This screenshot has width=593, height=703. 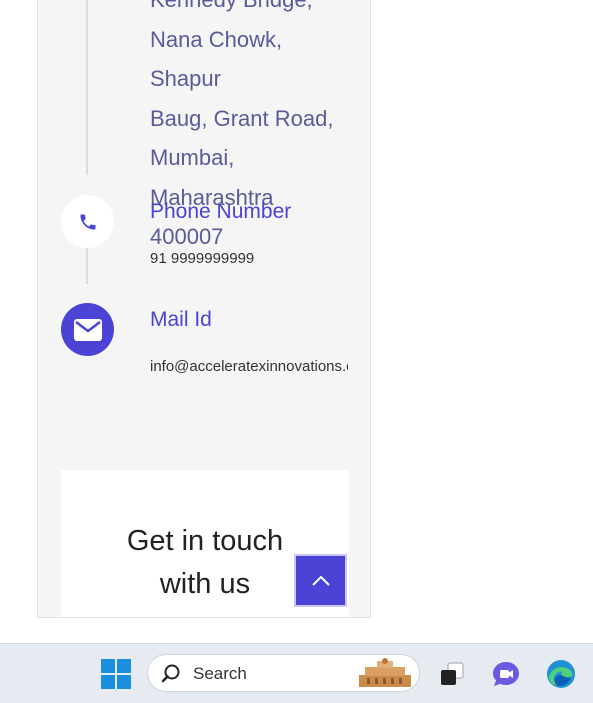 I want to click on search-placeholder: Search, so click(x=220, y=673).